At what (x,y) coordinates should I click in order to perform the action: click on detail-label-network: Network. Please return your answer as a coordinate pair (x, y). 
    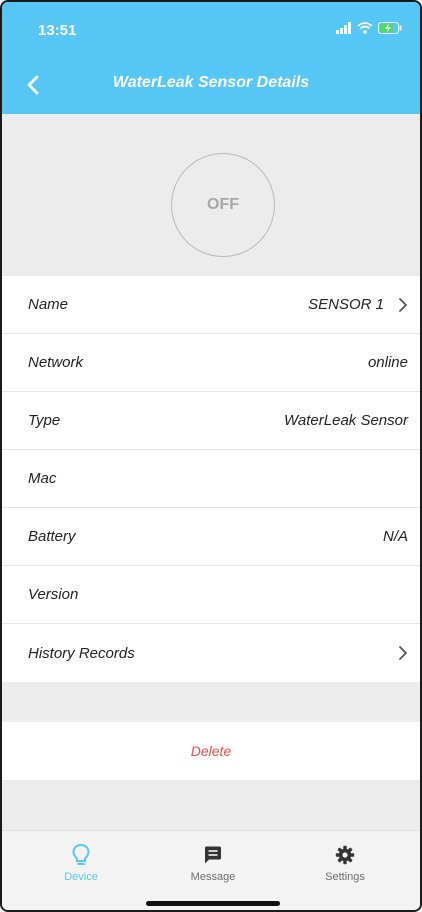
    Looking at the image, I should click on (56, 362).